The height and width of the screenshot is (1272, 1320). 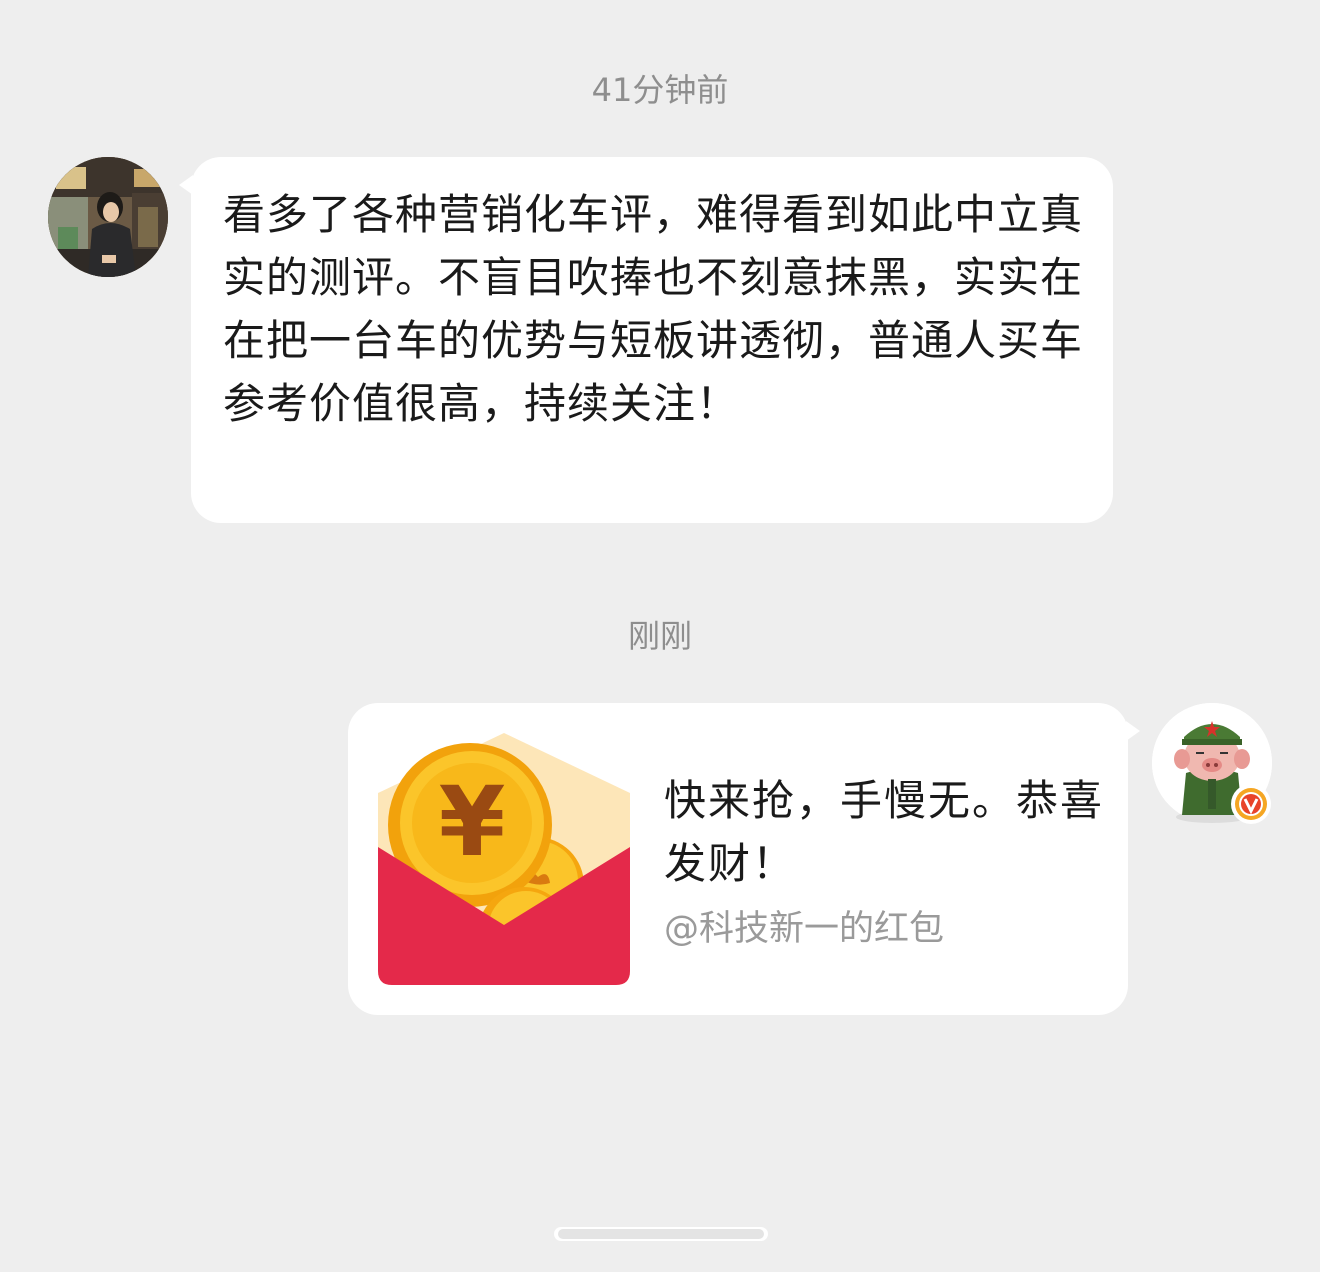 What do you see at coordinates (660, 90) in the screenshot?
I see `message-timestamp: 41分钟前` at bounding box center [660, 90].